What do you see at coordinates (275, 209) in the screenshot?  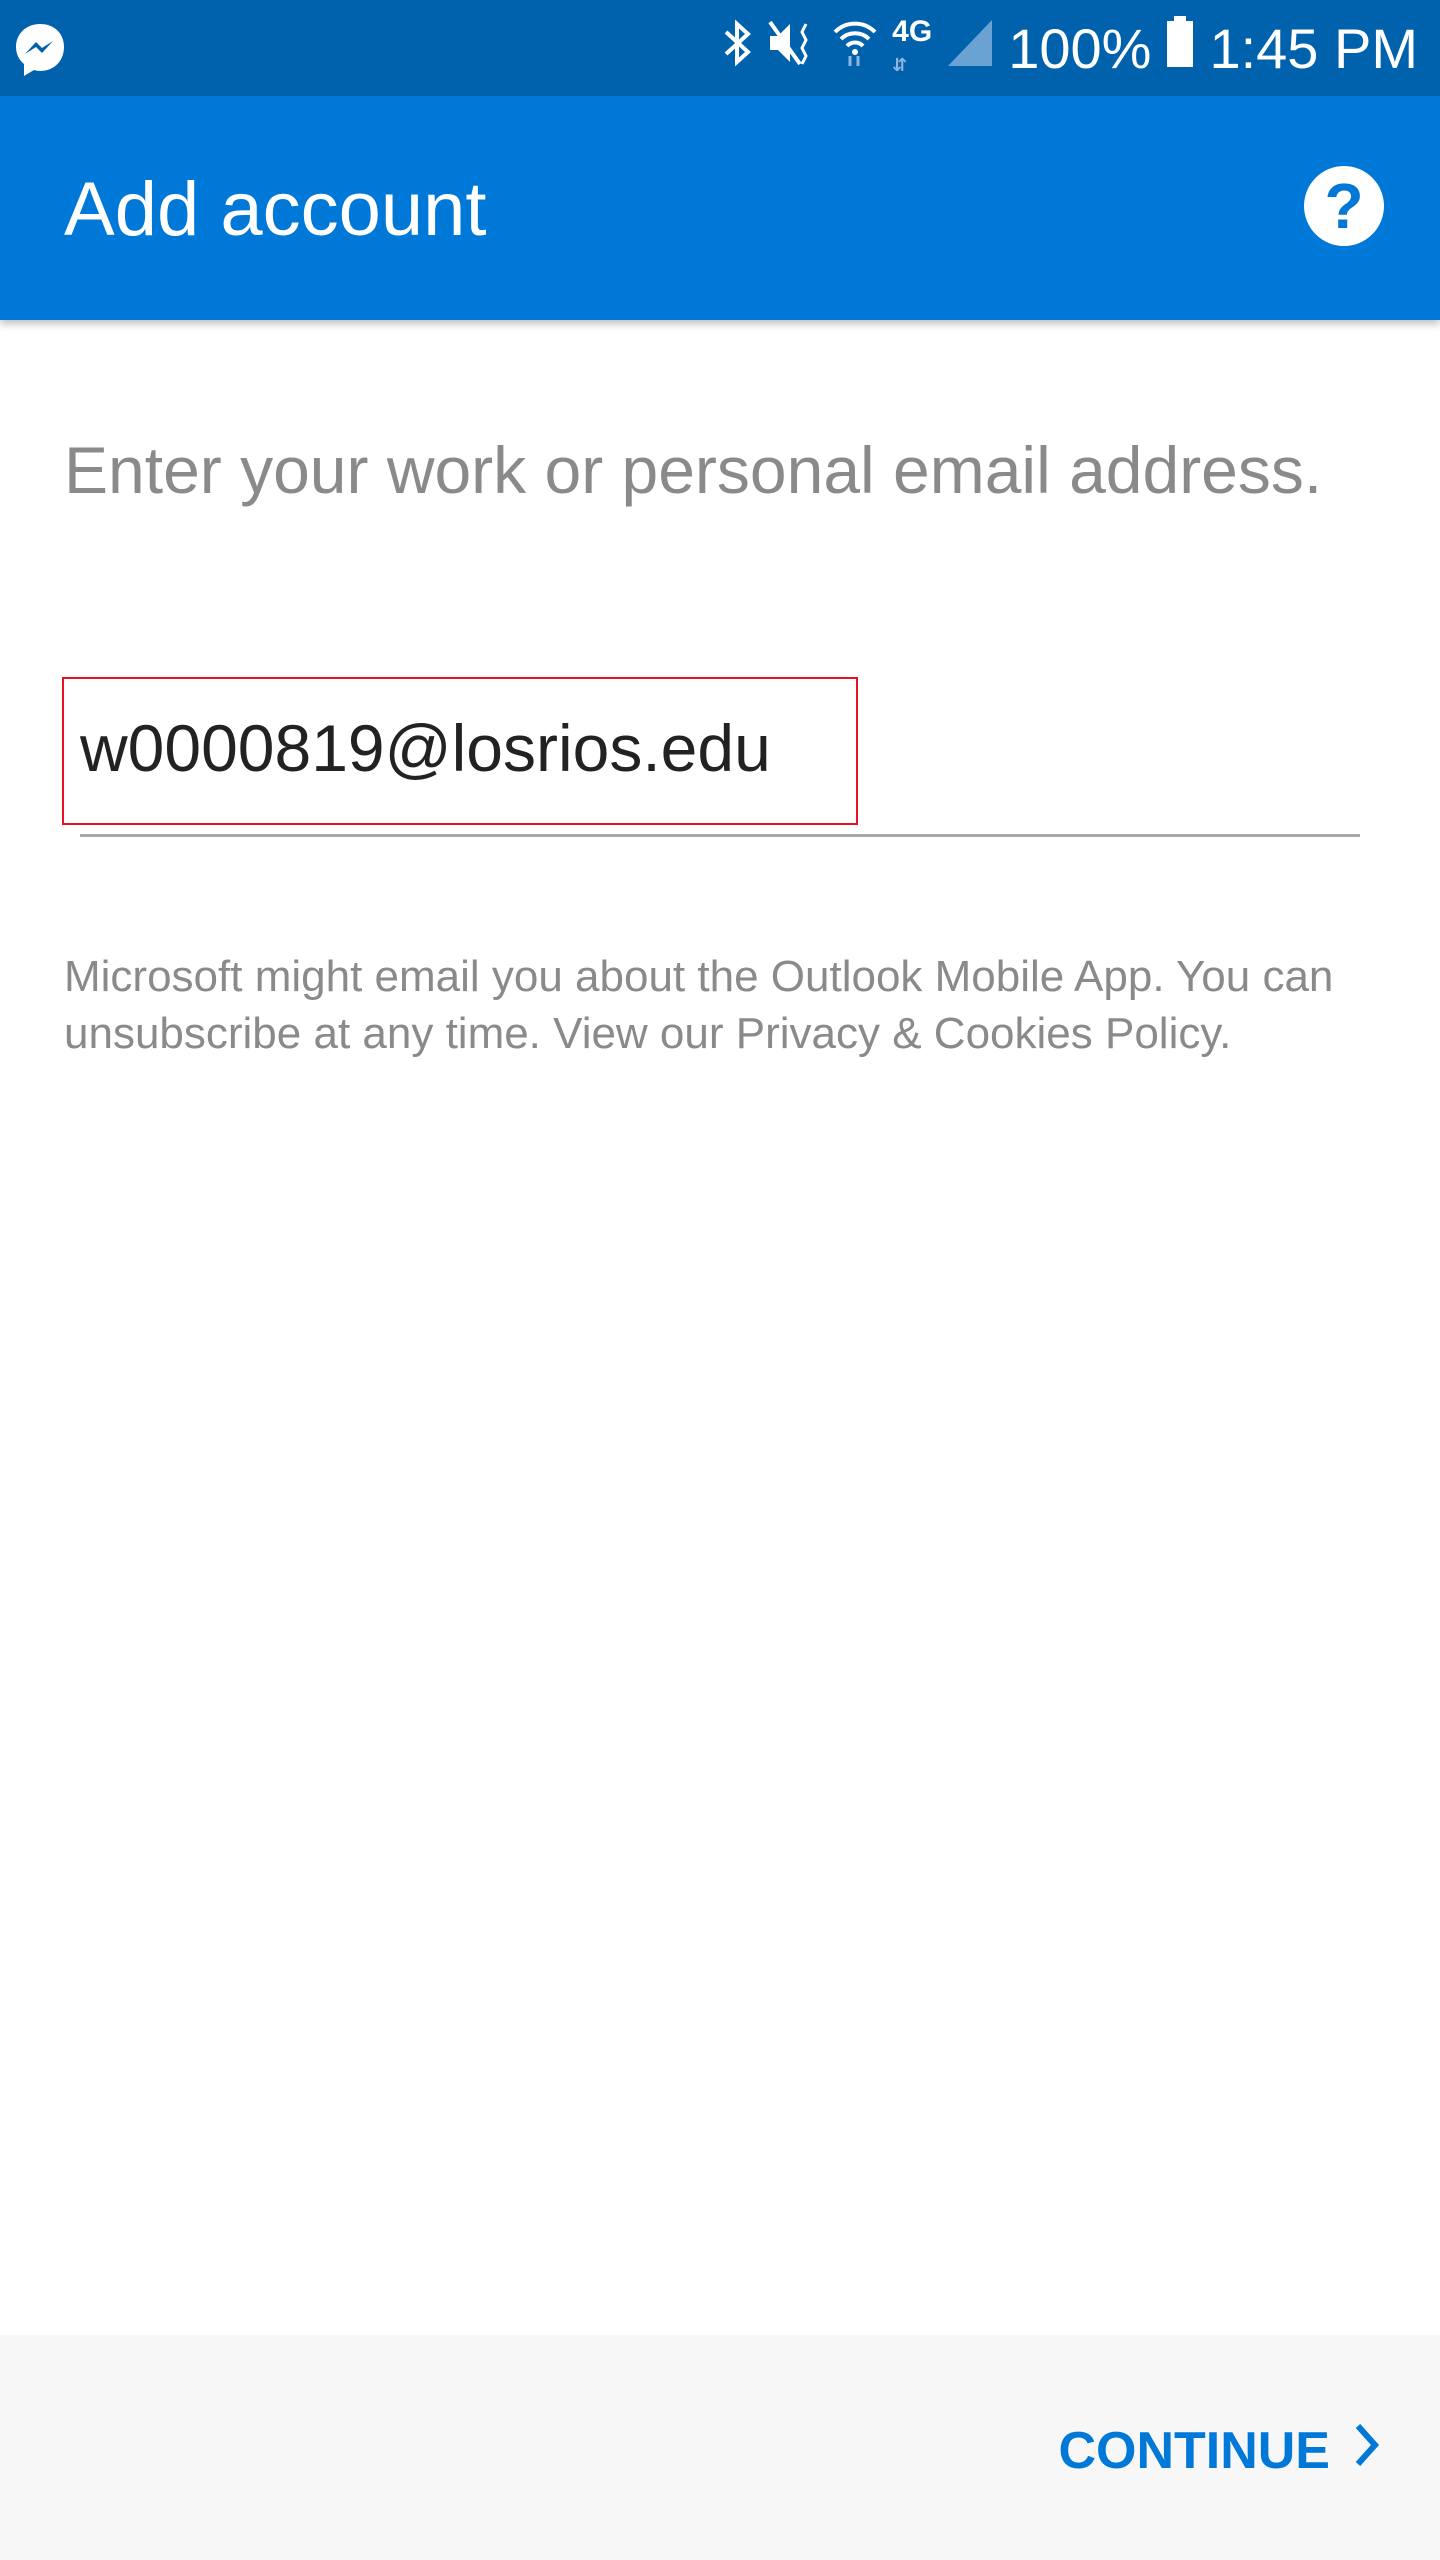 I see `page-title: Add account` at bounding box center [275, 209].